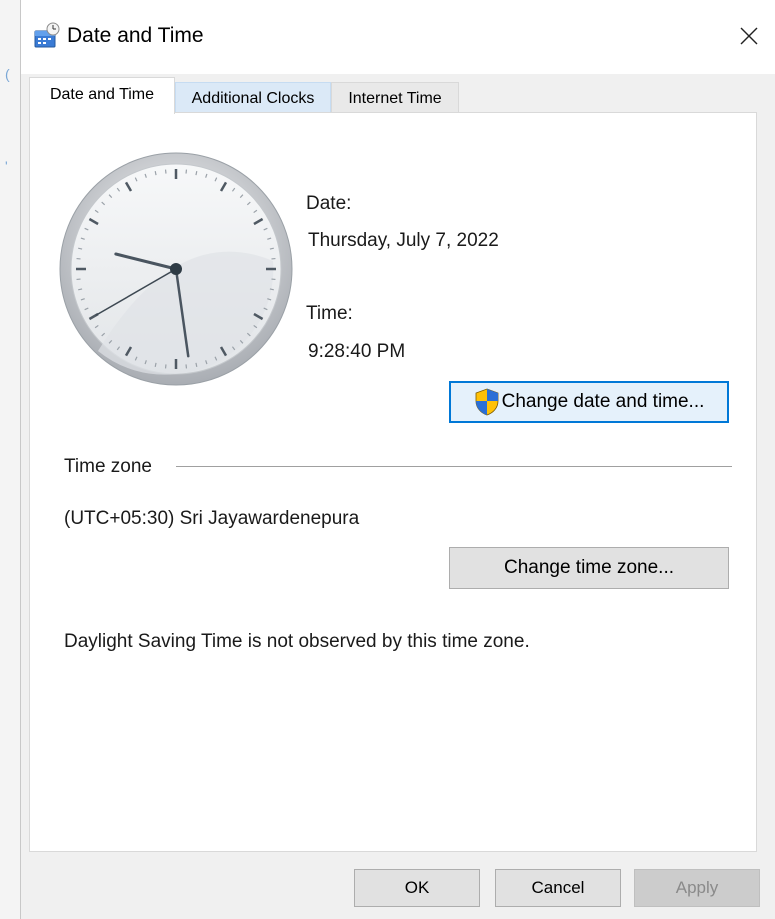 Image resolution: width=775 pixels, height=919 pixels. What do you see at coordinates (398, 468) in the screenshot?
I see `time-zone-section: Time zone` at bounding box center [398, 468].